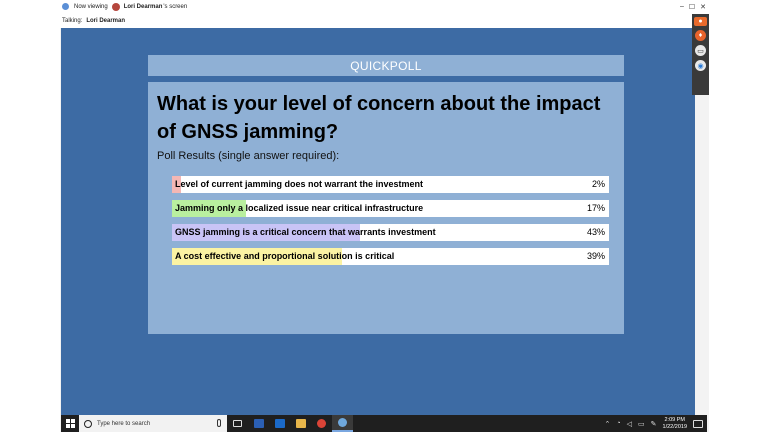 The width and height of the screenshot is (768, 432). What do you see at coordinates (698, 423) in the screenshot?
I see `notification-icon` at bounding box center [698, 423].